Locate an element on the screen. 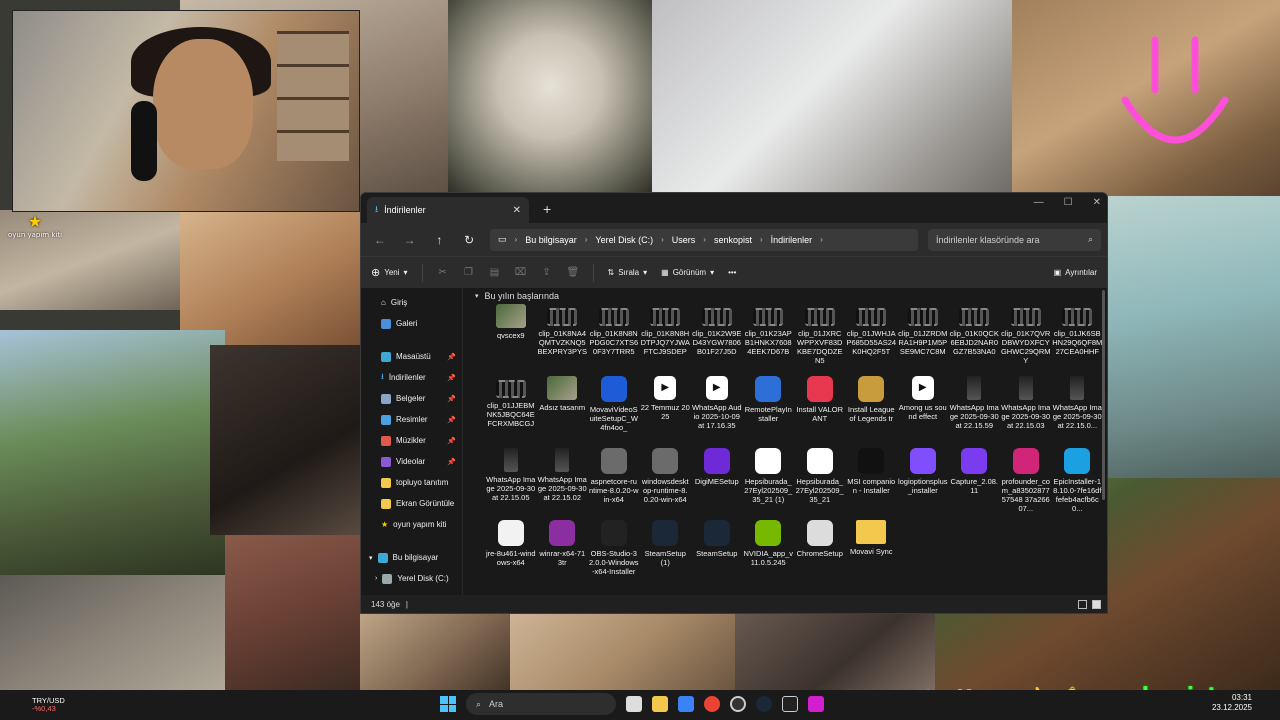  details-button: ▣ Ayrıntılar is located at coordinates (1075, 272).